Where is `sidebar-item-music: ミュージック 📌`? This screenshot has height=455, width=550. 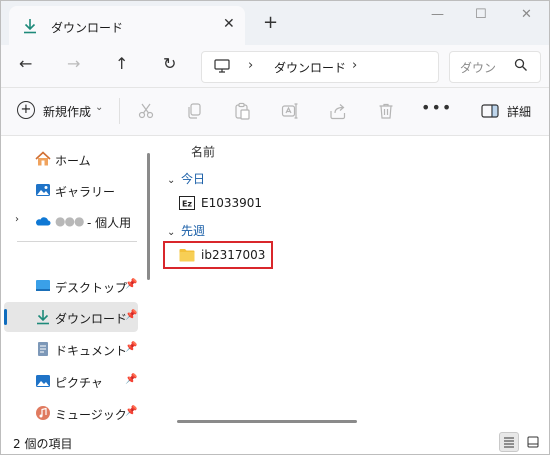 sidebar-item-music: ミュージック 📌 is located at coordinates (71, 413).